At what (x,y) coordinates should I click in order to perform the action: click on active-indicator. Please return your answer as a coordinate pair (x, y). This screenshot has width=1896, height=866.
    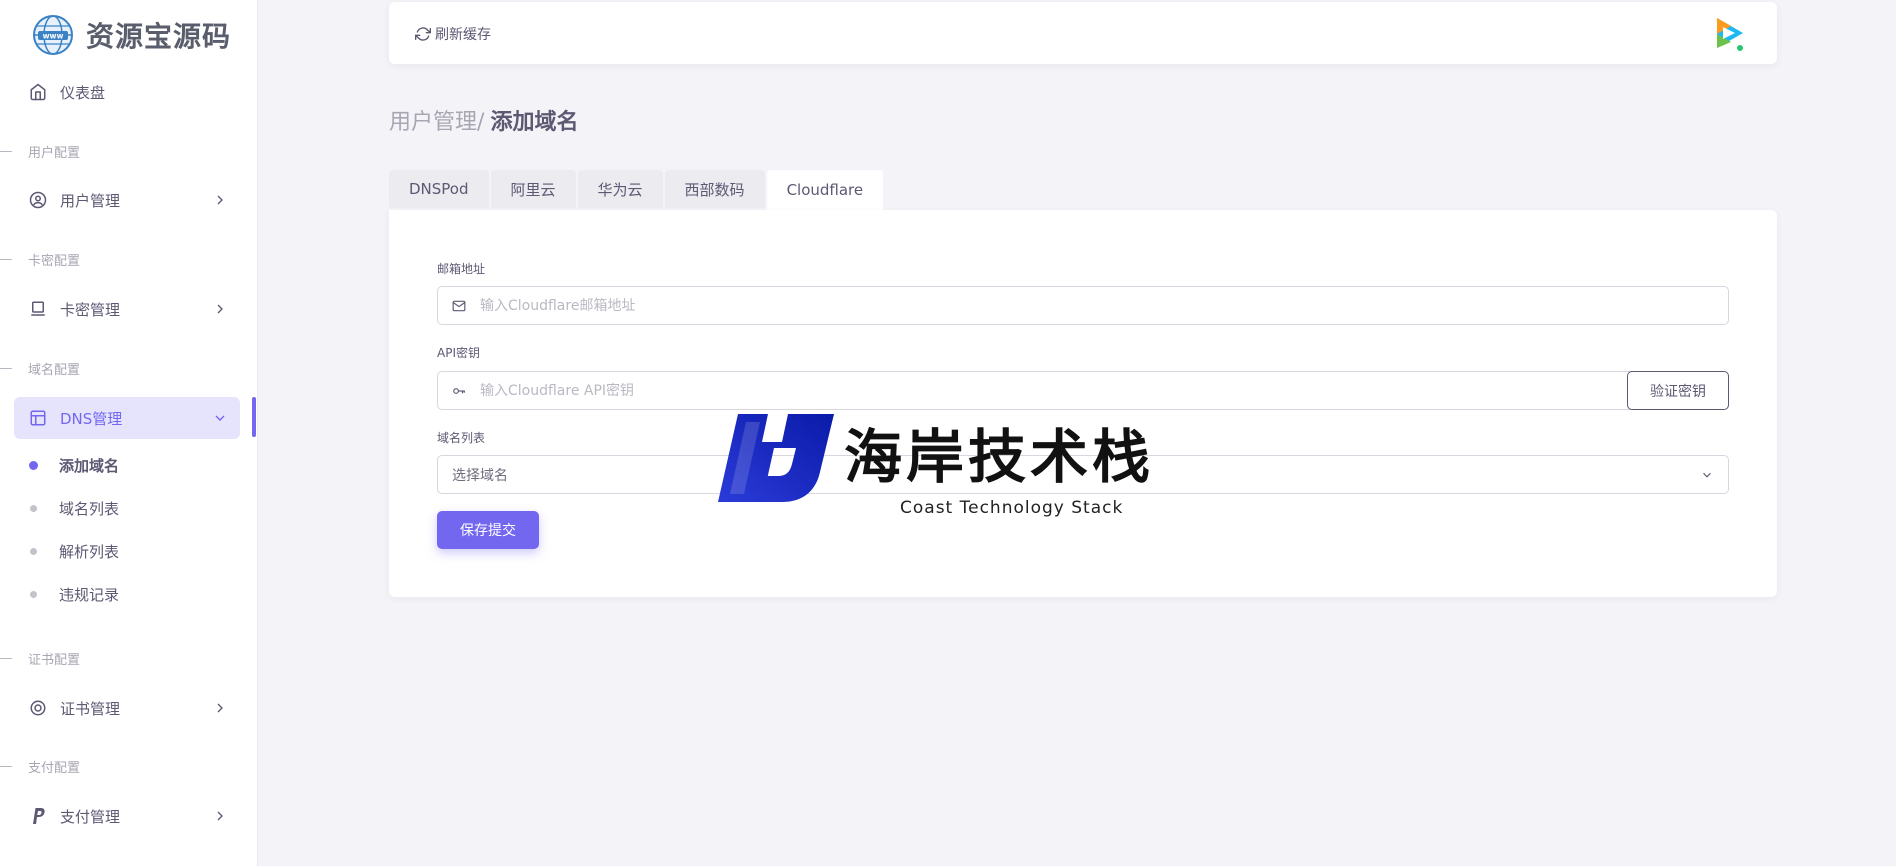
    Looking at the image, I should click on (254, 417).